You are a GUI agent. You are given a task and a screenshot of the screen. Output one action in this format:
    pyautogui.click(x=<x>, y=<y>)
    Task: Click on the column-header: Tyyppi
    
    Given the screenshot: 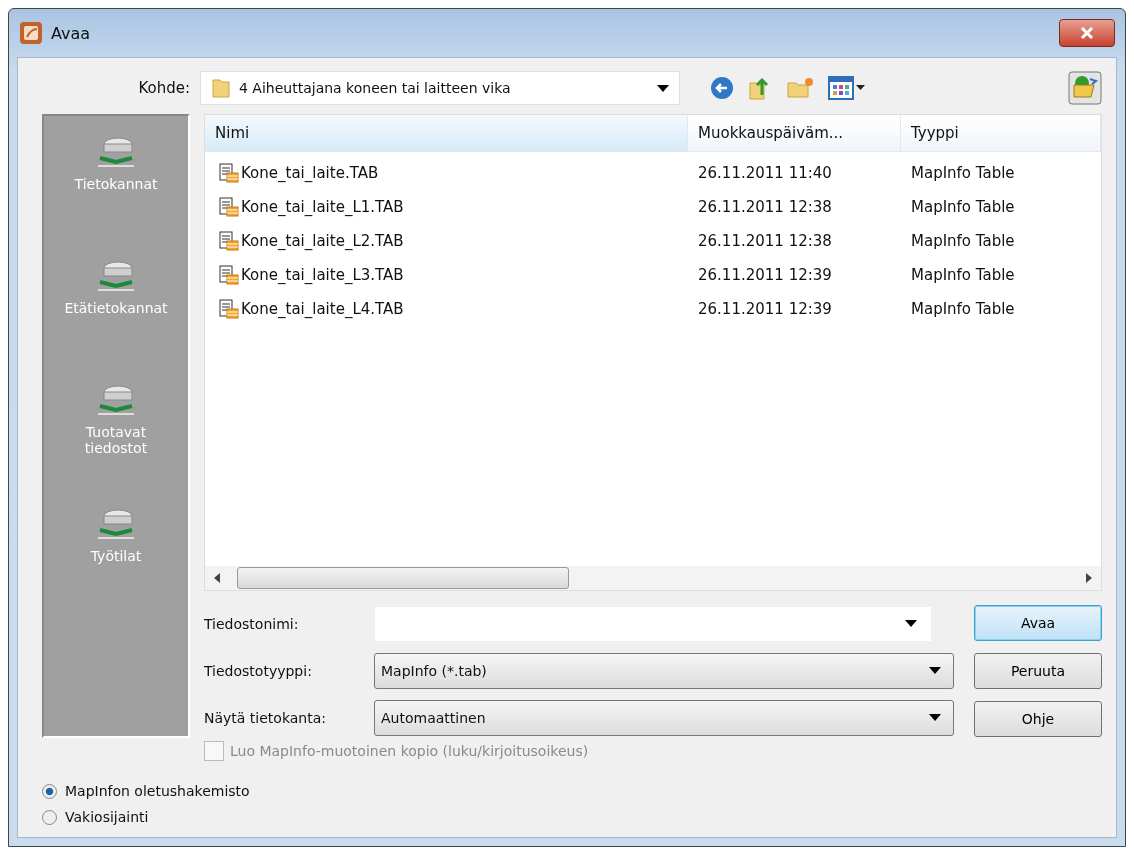 What is the action you would take?
    pyautogui.click(x=1001, y=133)
    